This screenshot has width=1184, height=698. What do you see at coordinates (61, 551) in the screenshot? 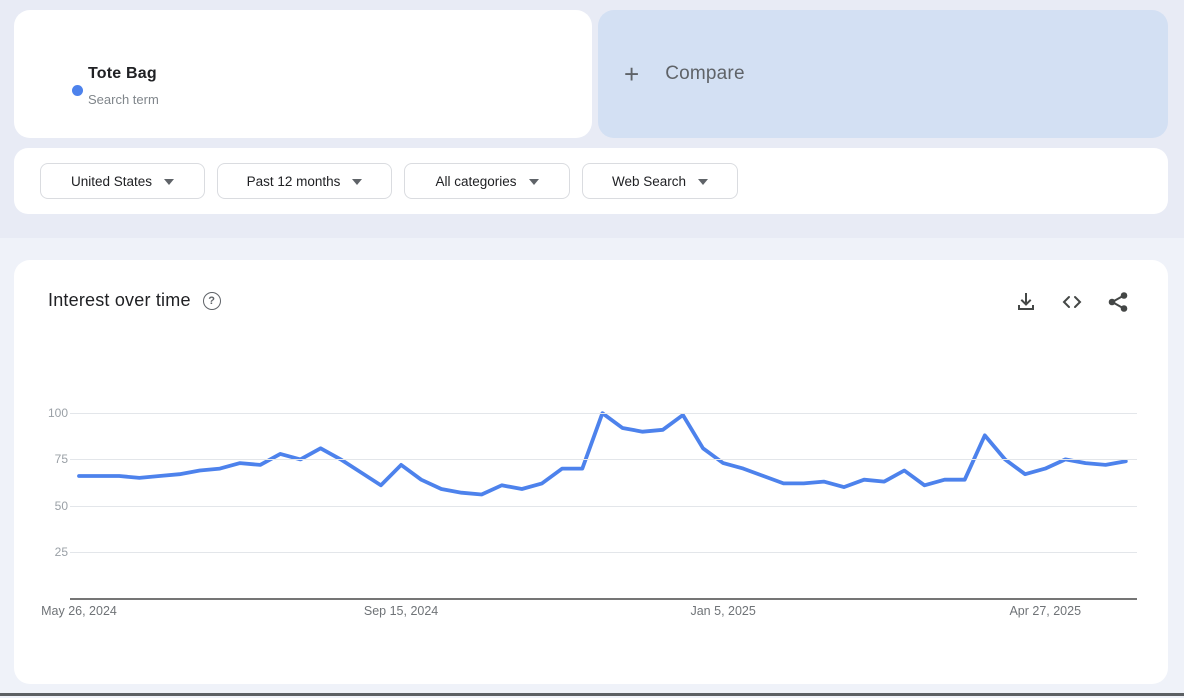
I see `y-axis-label-25: 25` at bounding box center [61, 551].